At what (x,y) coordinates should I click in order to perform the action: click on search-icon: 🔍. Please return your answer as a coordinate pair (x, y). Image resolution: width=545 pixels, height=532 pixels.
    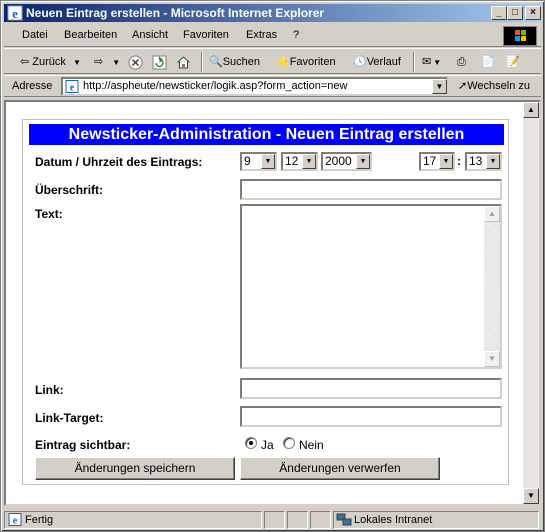
    Looking at the image, I should click on (216, 62).